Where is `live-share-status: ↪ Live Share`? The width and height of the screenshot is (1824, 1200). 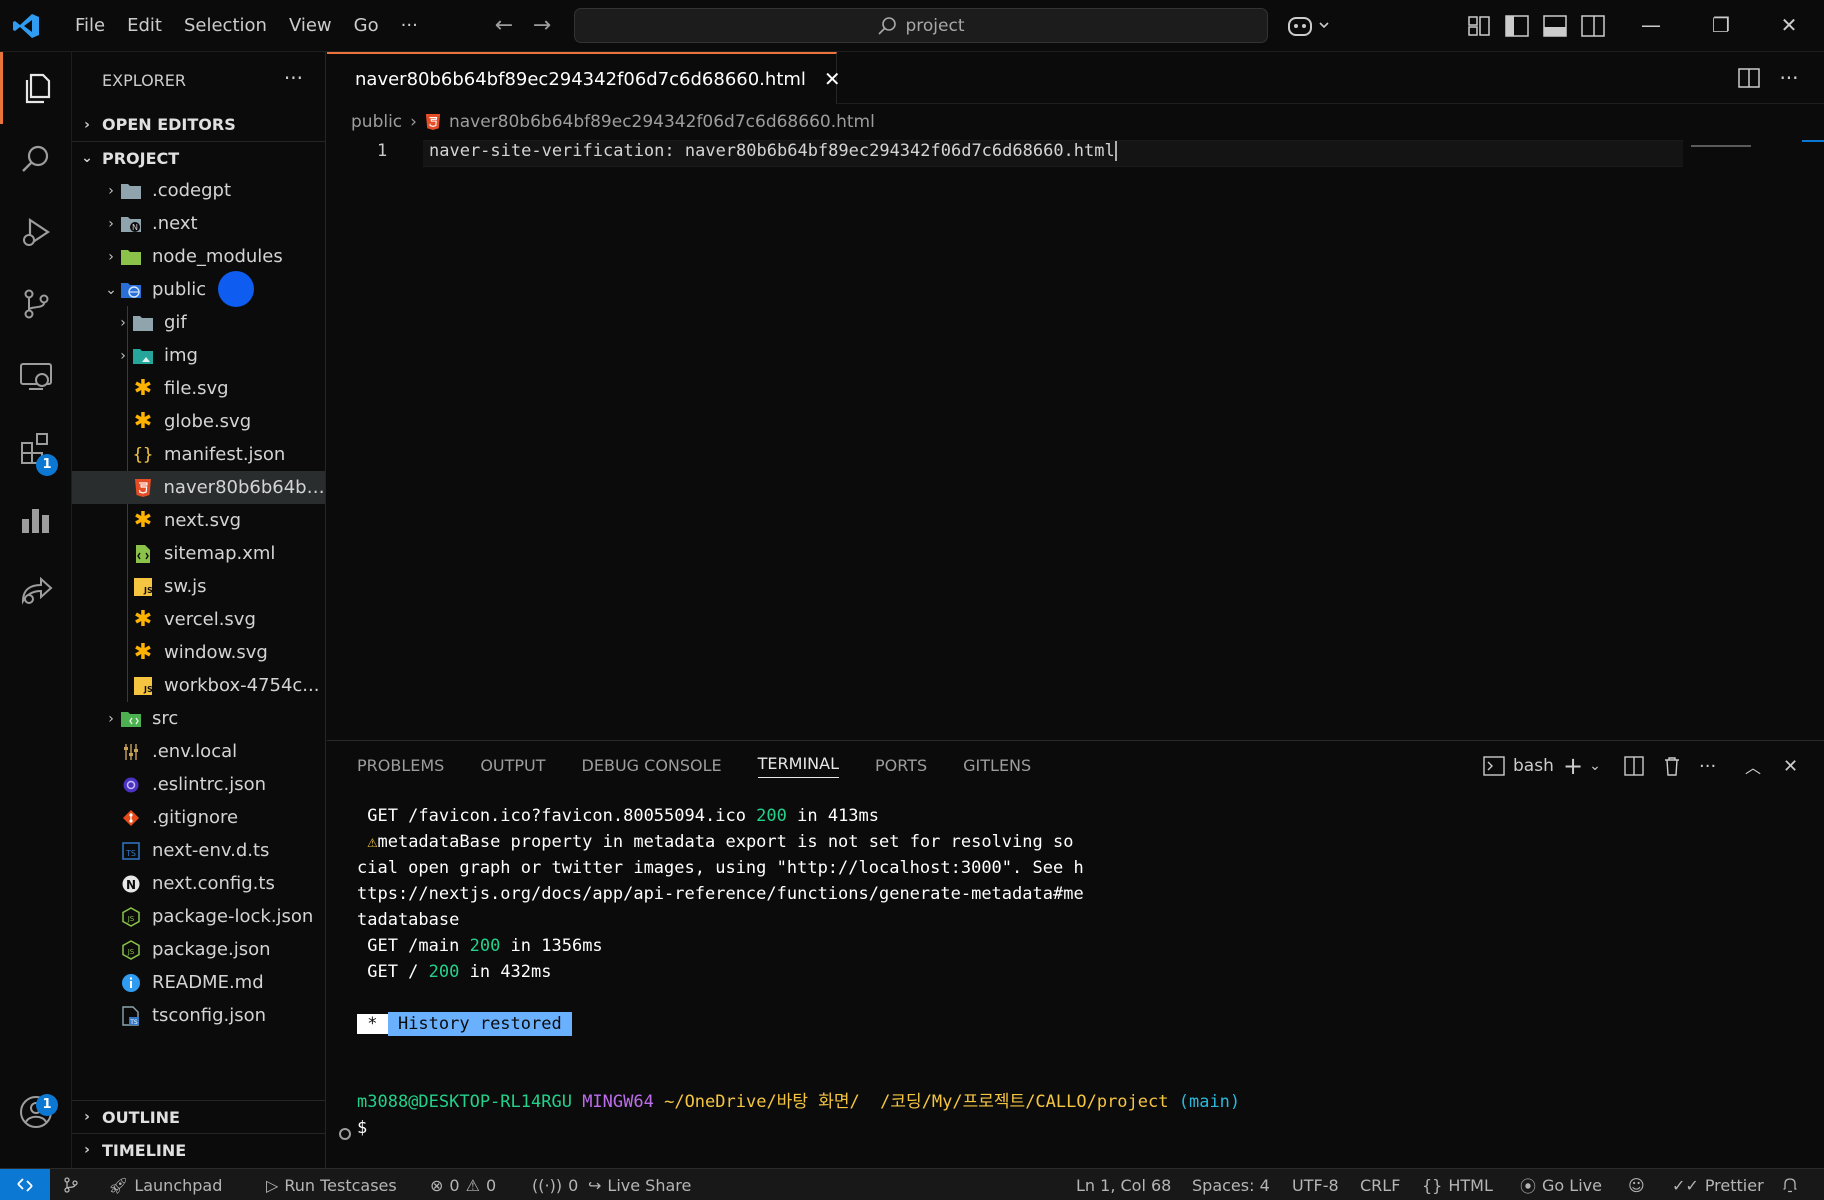 live-share-status: ↪ Live Share is located at coordinates (639, 1184).